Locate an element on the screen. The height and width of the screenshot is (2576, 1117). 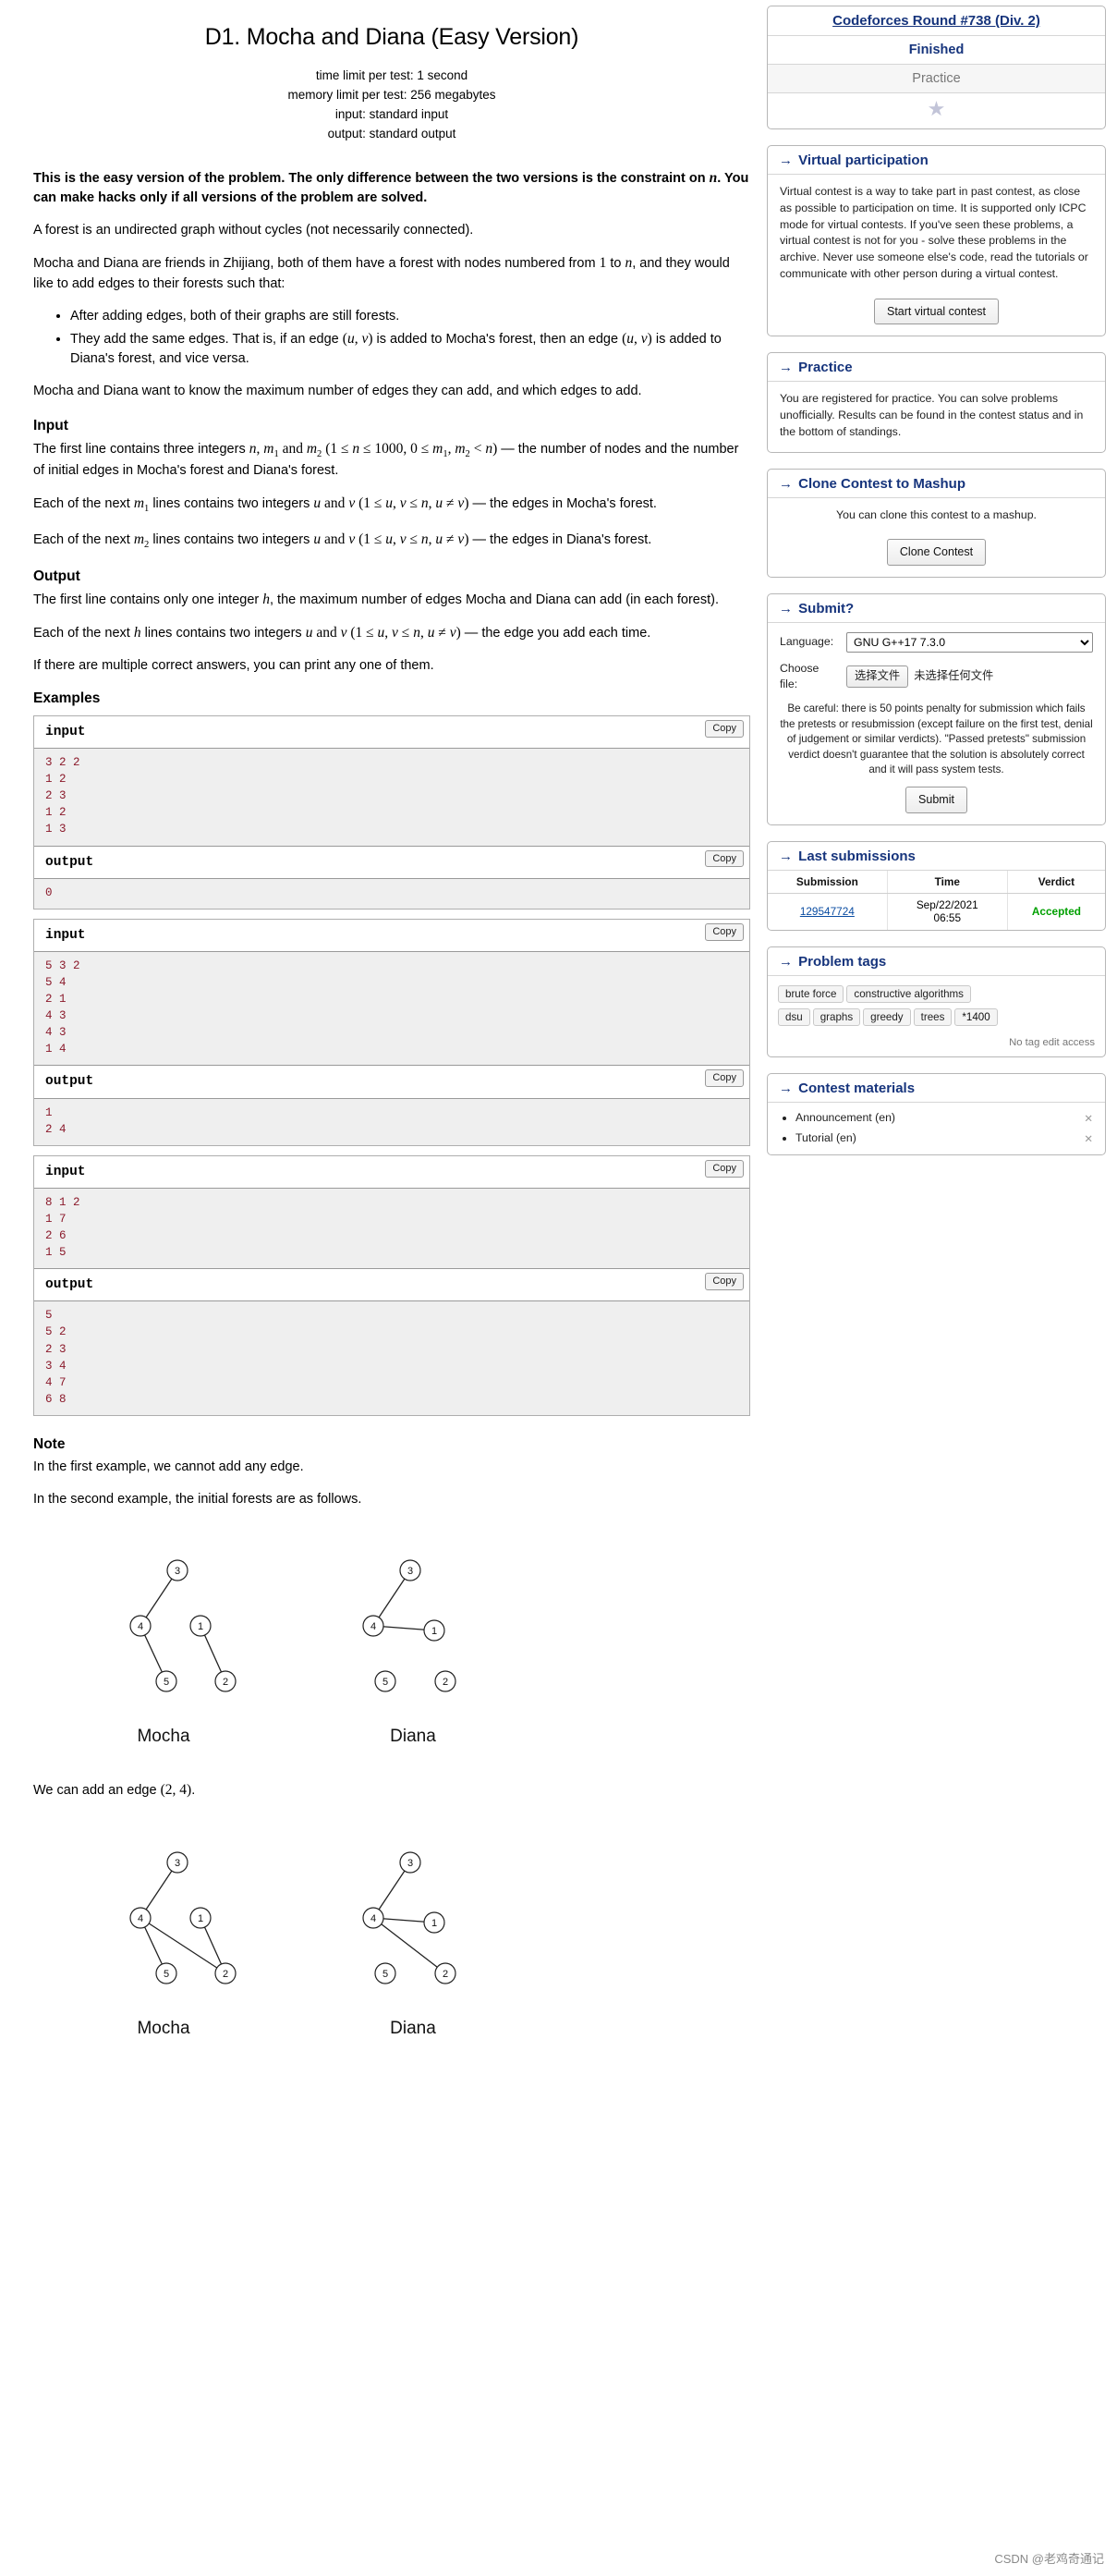
tag-item: trees is located at coordinates (933, 1017).